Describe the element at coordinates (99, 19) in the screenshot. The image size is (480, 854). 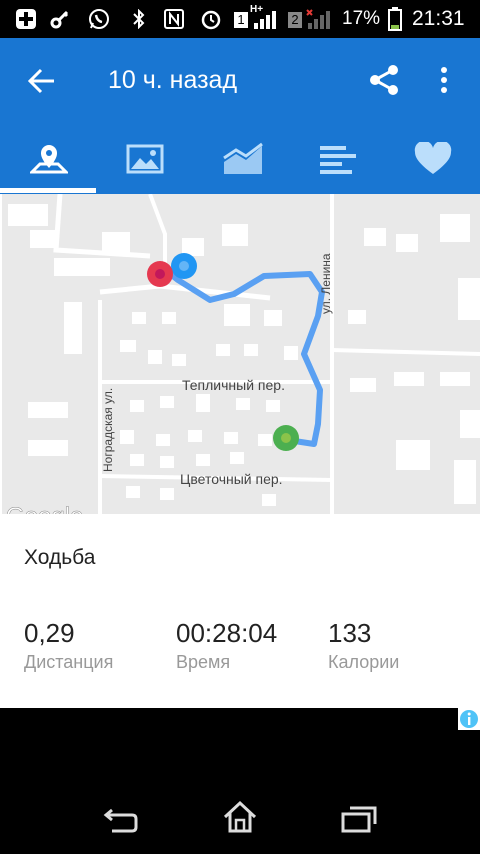
I see `whatsapp-icon` at that location.